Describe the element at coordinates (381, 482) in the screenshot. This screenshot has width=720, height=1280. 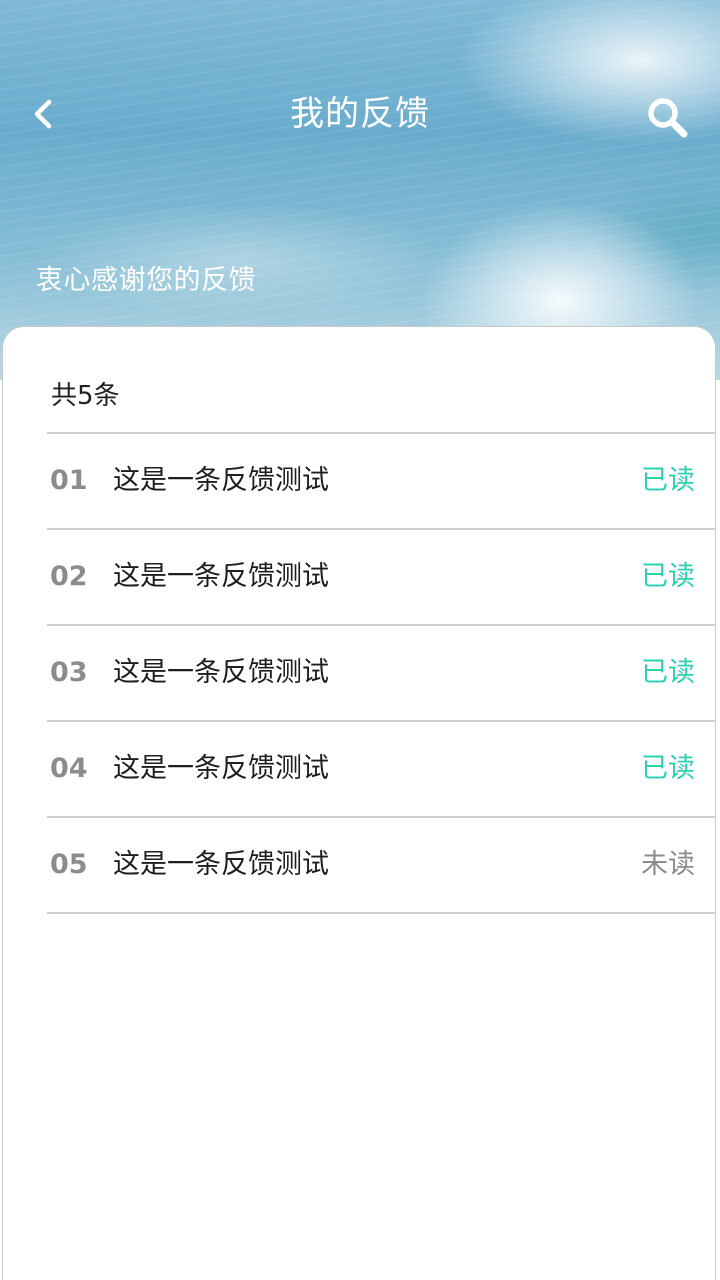
I see `feedback-row: 01 这是一条反馈测试 已读` at that location.